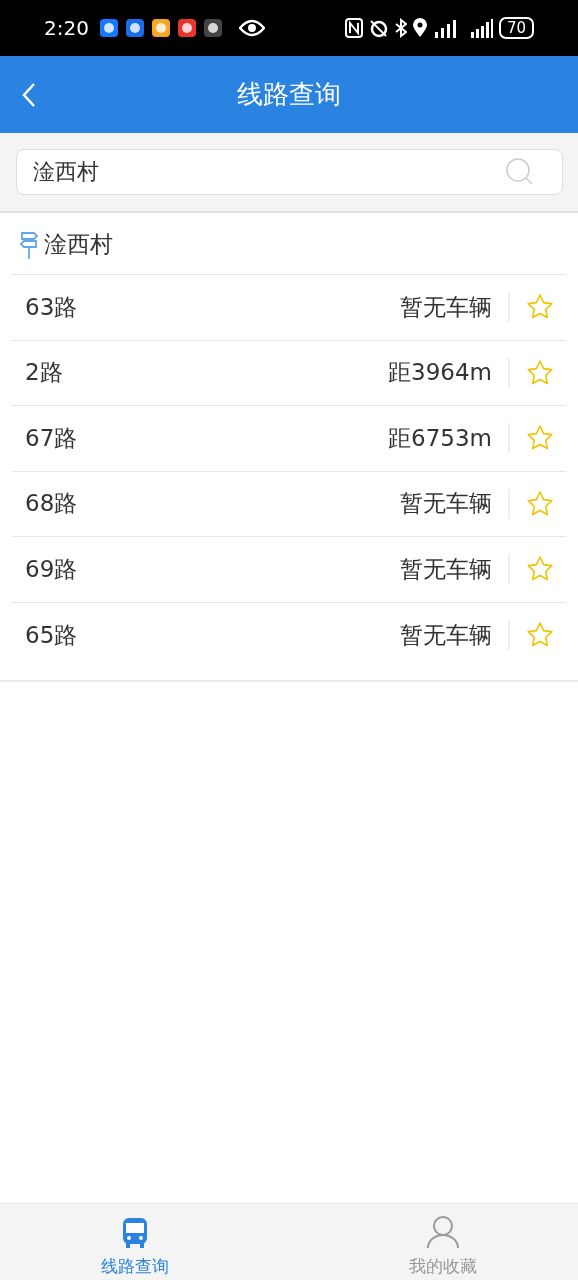 The height and width of the screenshot is (1280, 578). I want to click on location-icon, so click(419, 28).